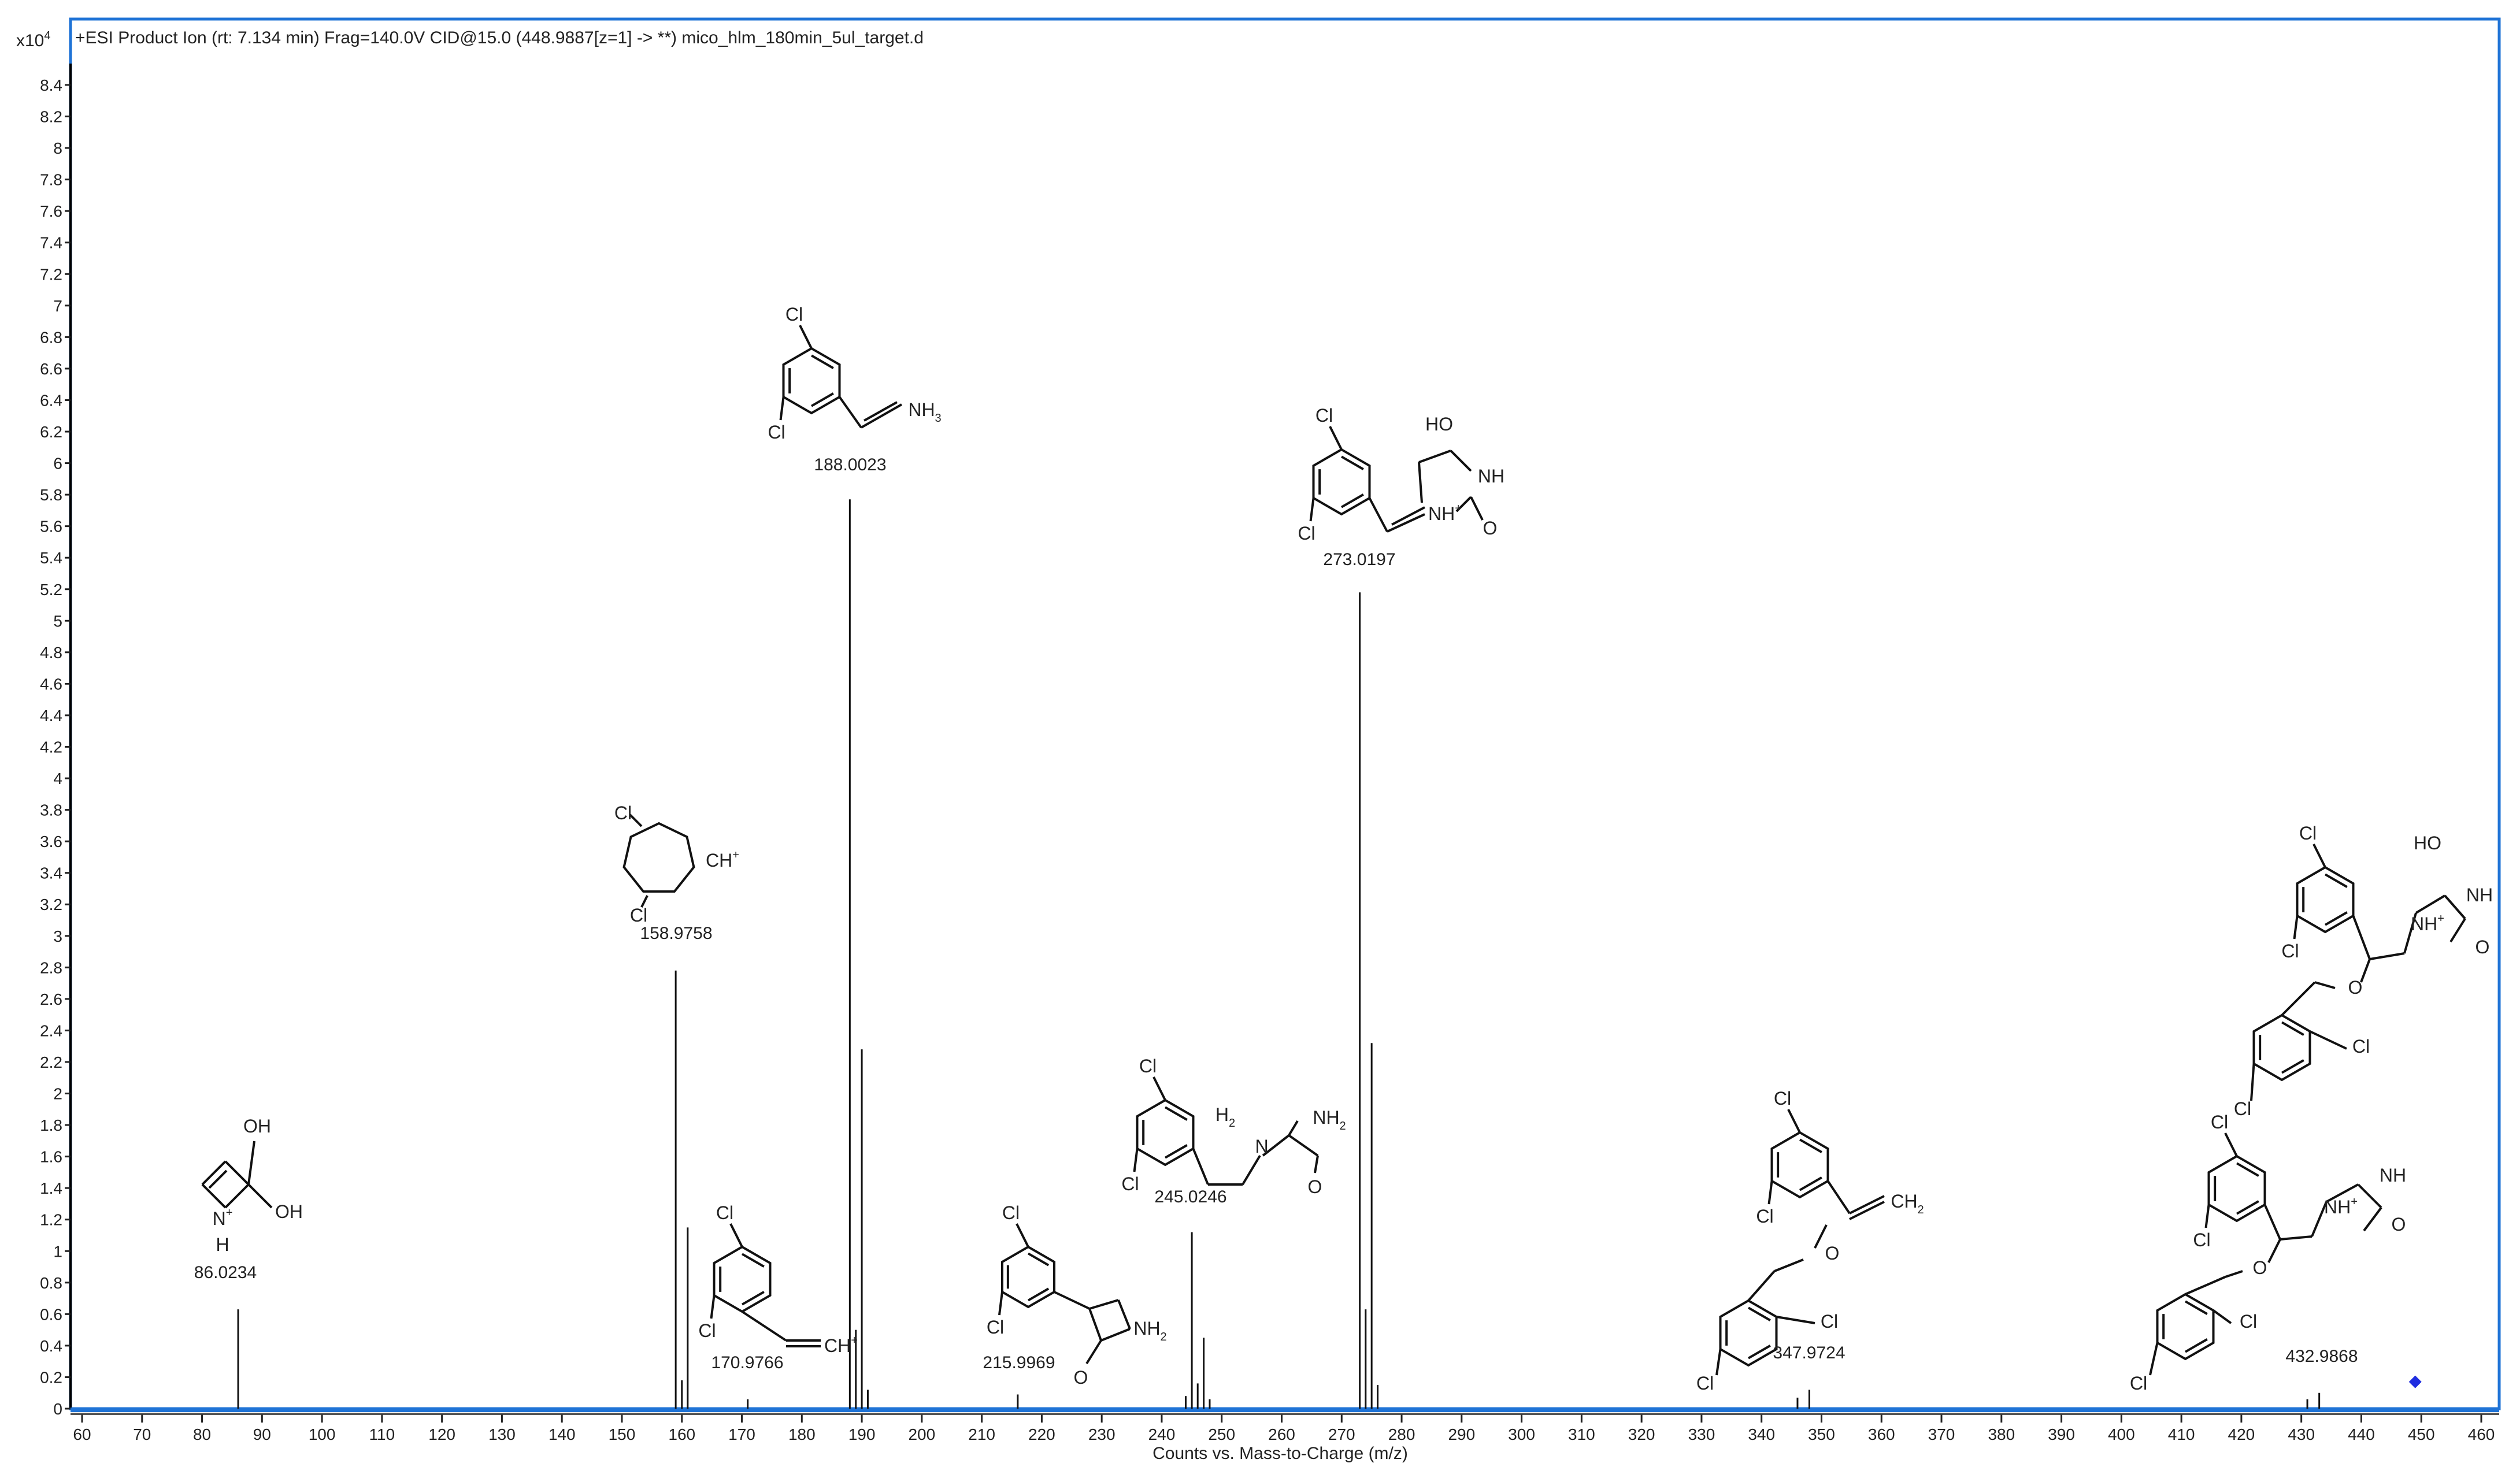  I want to click on y-tick-label: 4.4, so click(51, 716).